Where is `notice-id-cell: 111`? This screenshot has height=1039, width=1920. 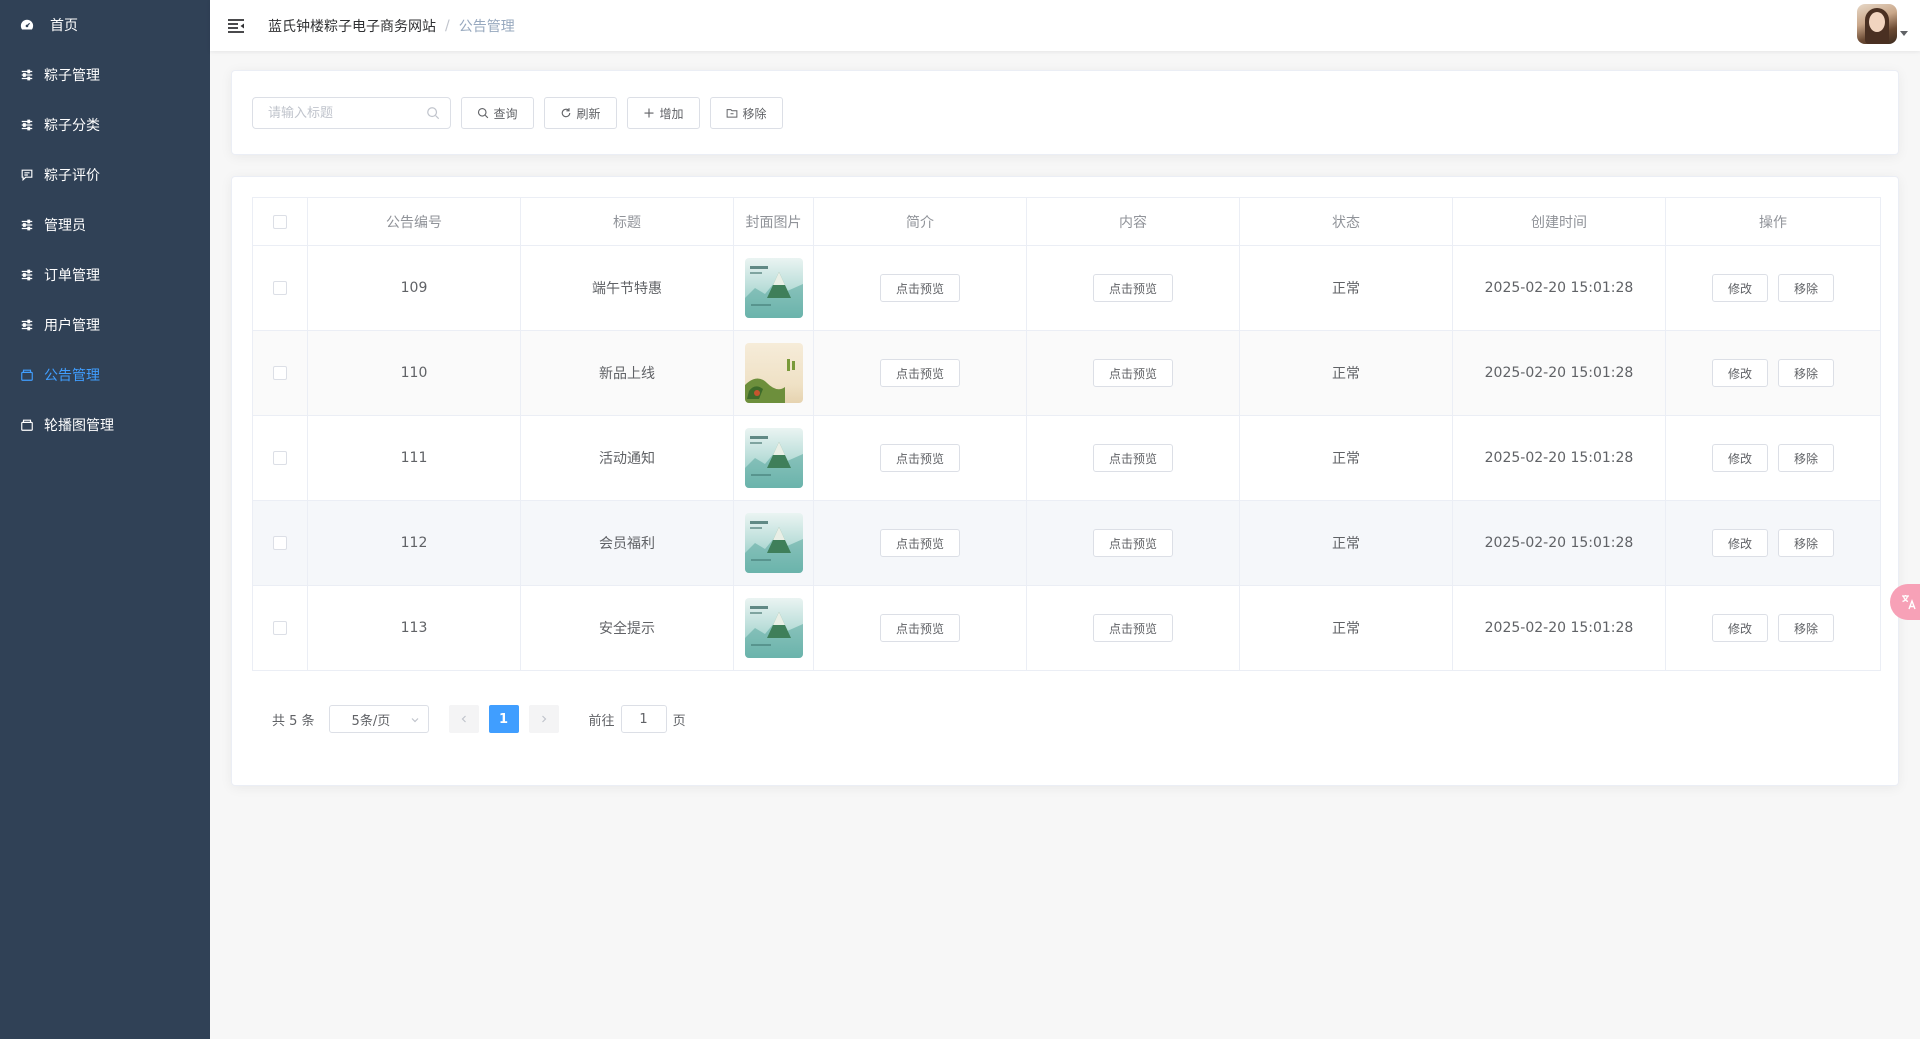
notice-id-cell: 111 is located at coordinates (414, 458).